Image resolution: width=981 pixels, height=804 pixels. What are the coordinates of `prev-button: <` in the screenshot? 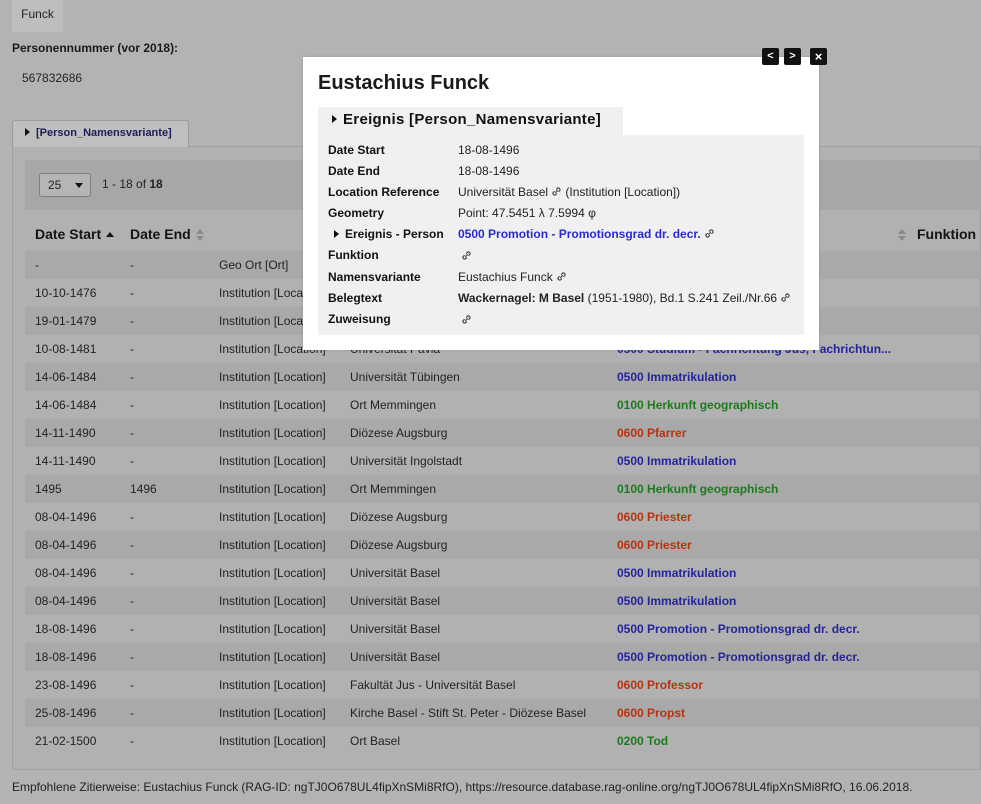 It's located at (770, 56).